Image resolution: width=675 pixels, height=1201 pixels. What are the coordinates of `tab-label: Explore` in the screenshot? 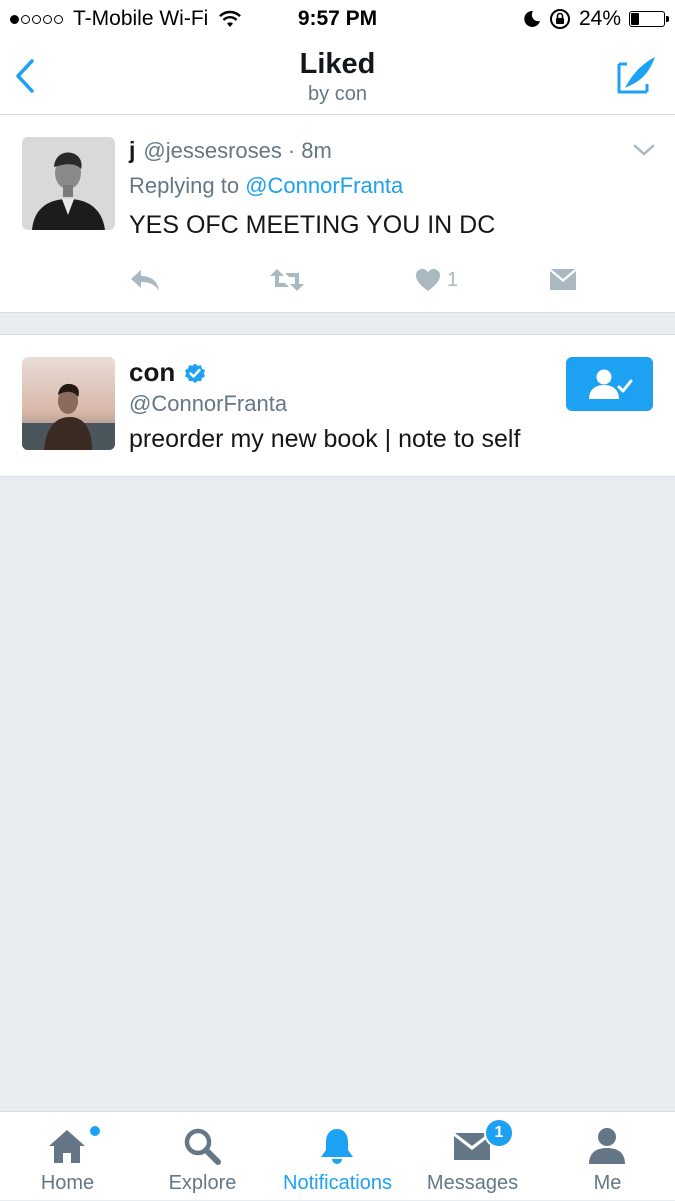 It's located at (202, 1183).